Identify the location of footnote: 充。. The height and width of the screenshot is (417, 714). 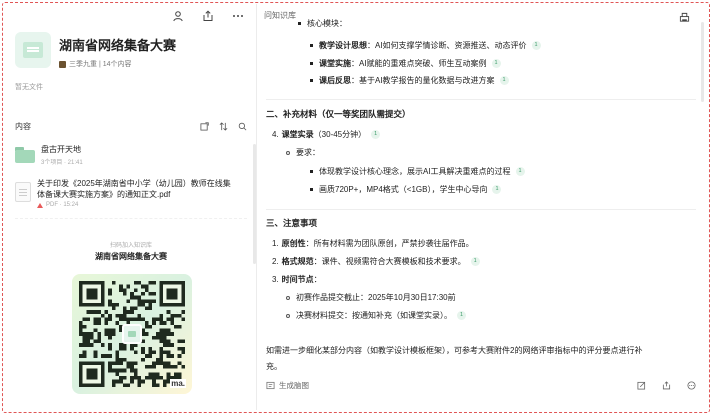
(274, 366).